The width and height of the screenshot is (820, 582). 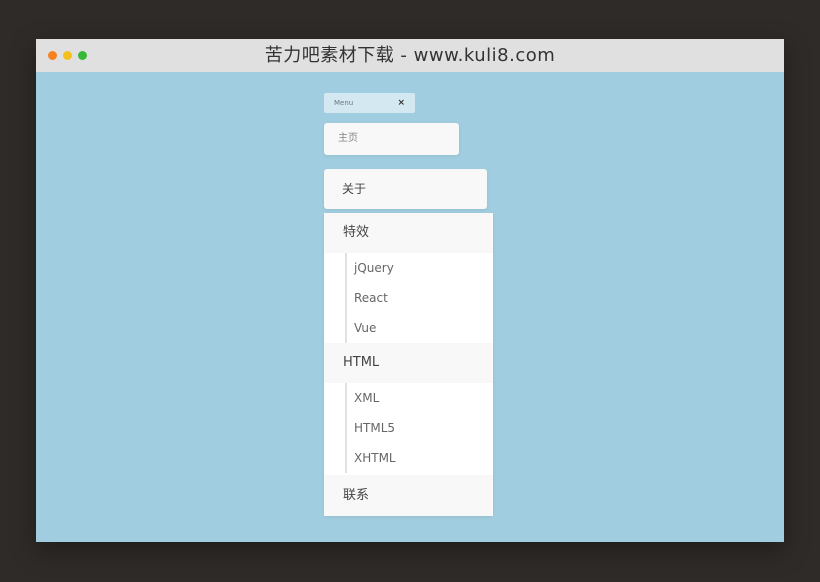 I want to click on submenu-effects: jQuery React Vue, so click(x=408, y=298).